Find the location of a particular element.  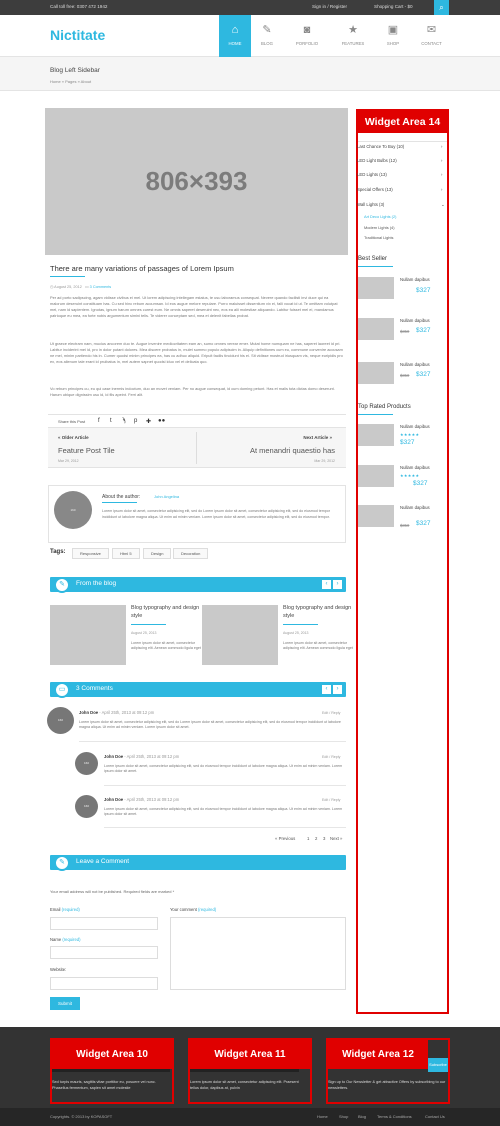

footer-link-blog: Blog is located at coordinates (362, 1116).